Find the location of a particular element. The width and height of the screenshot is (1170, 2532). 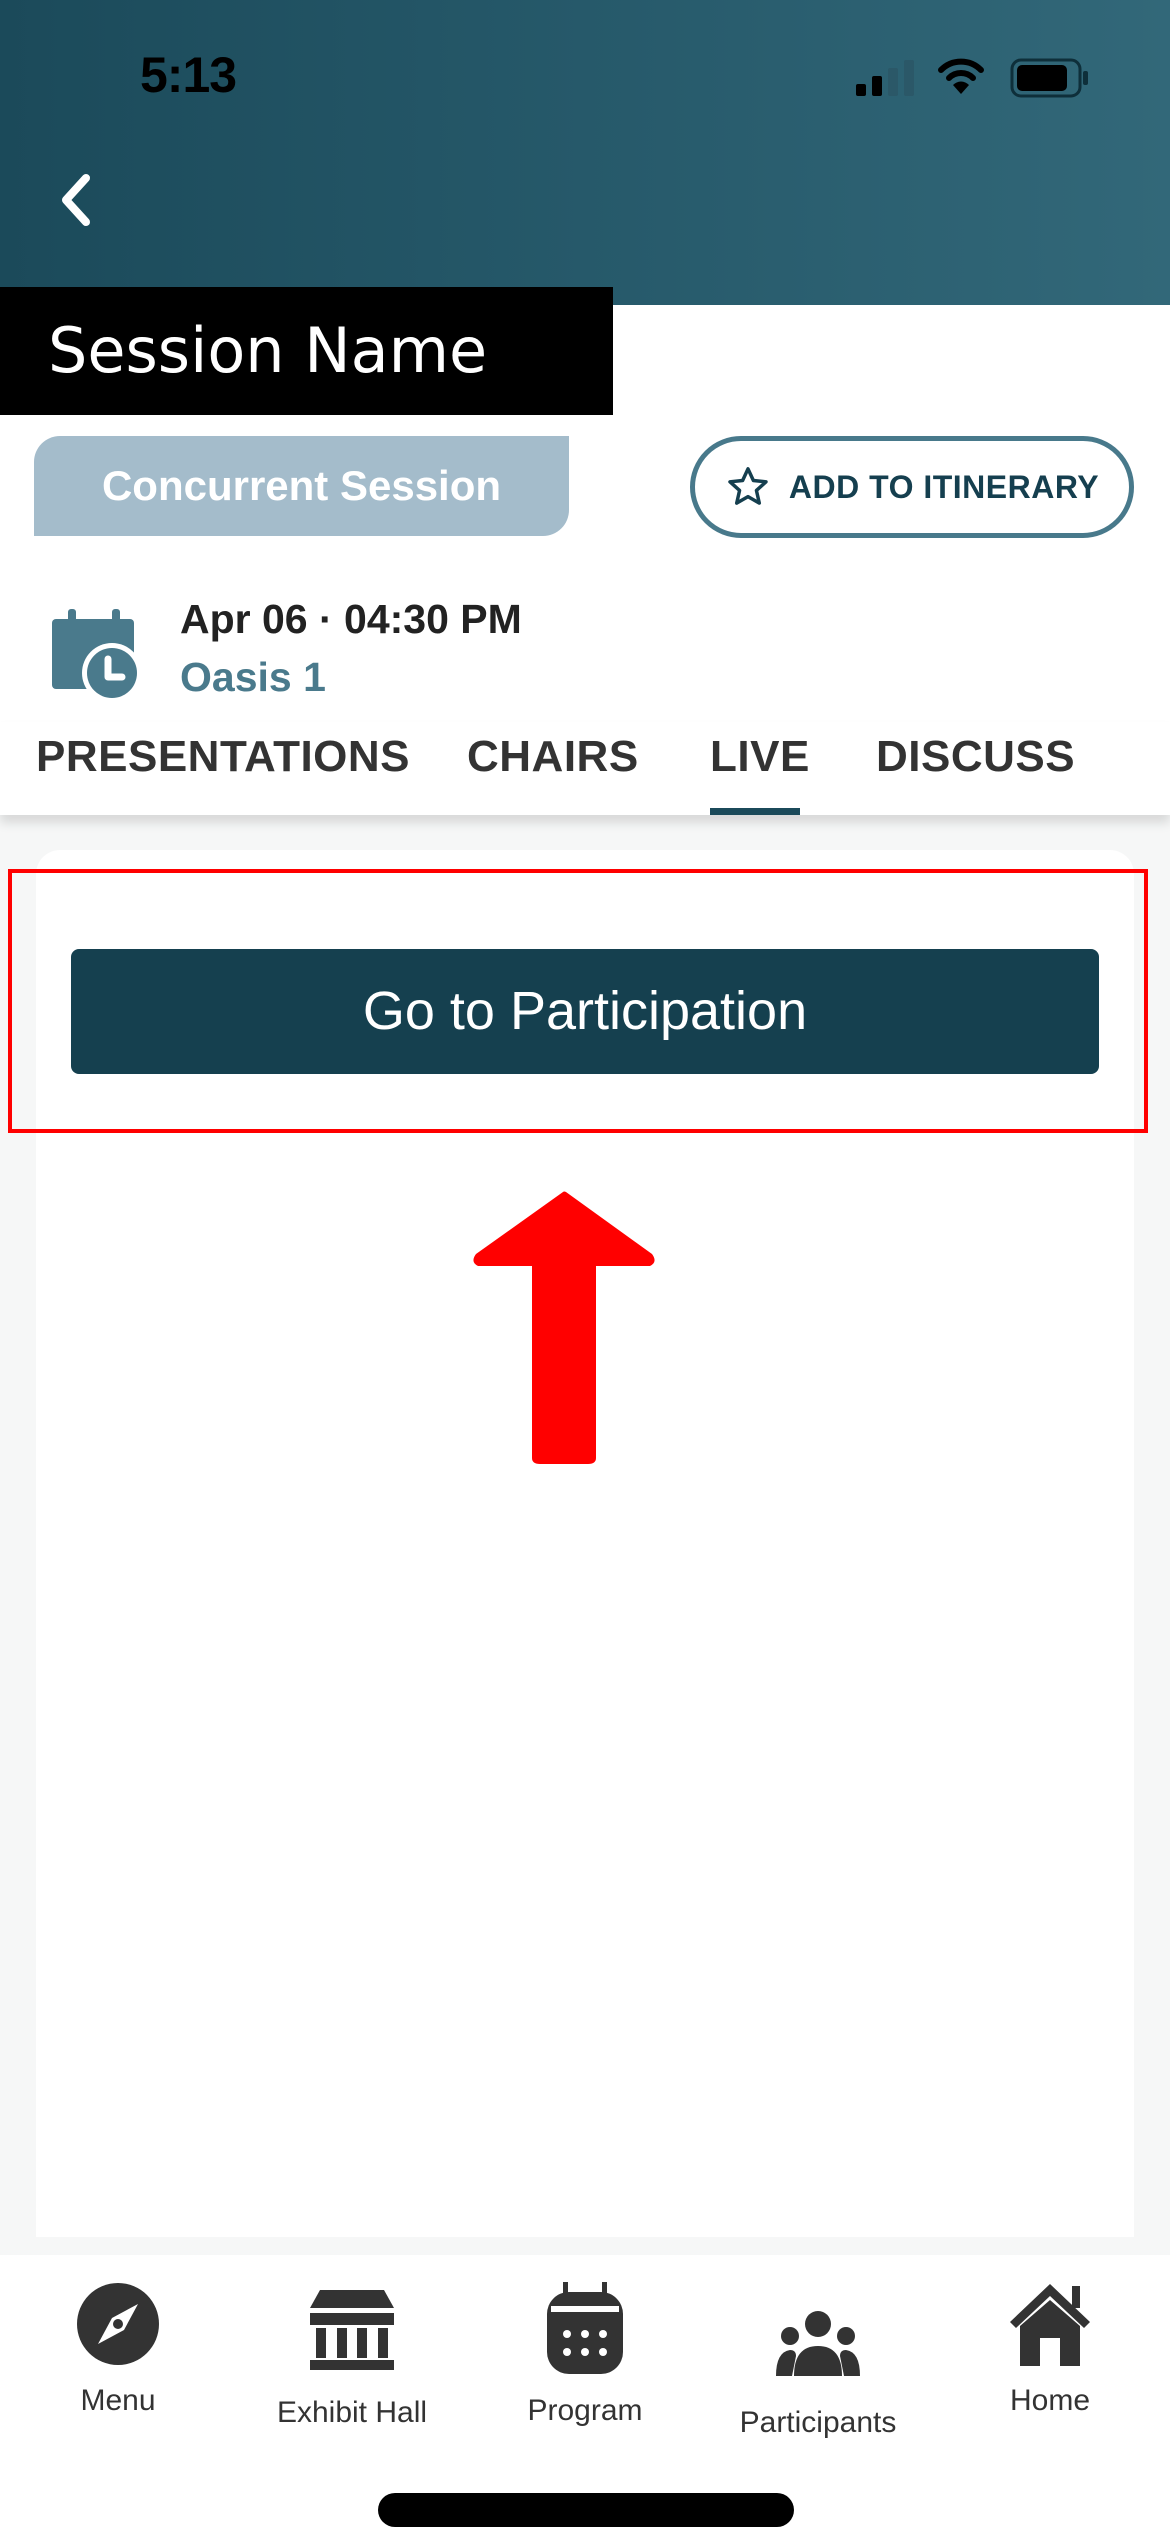

nav-label: Home is located at coordinates (1050, 2400).